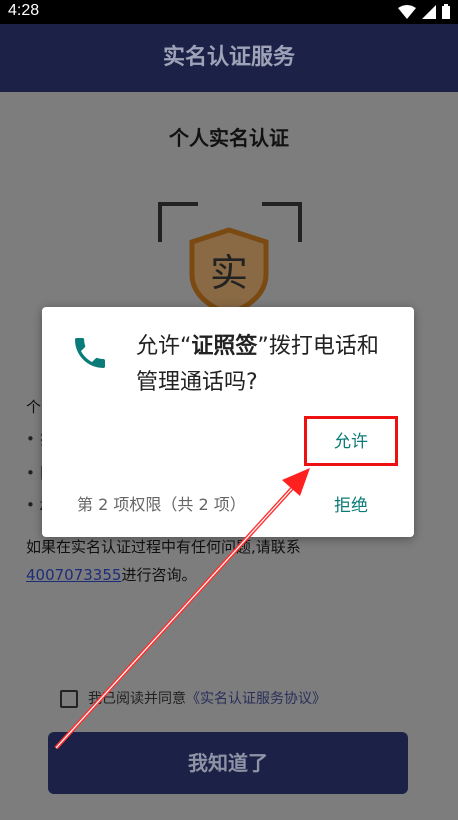 This screenshot has height=820, width=458. What do you see at coordinates (229, 138) in the screenshot?
I see `page-heading: 个人实名认证` at bounding box center [229, 138].